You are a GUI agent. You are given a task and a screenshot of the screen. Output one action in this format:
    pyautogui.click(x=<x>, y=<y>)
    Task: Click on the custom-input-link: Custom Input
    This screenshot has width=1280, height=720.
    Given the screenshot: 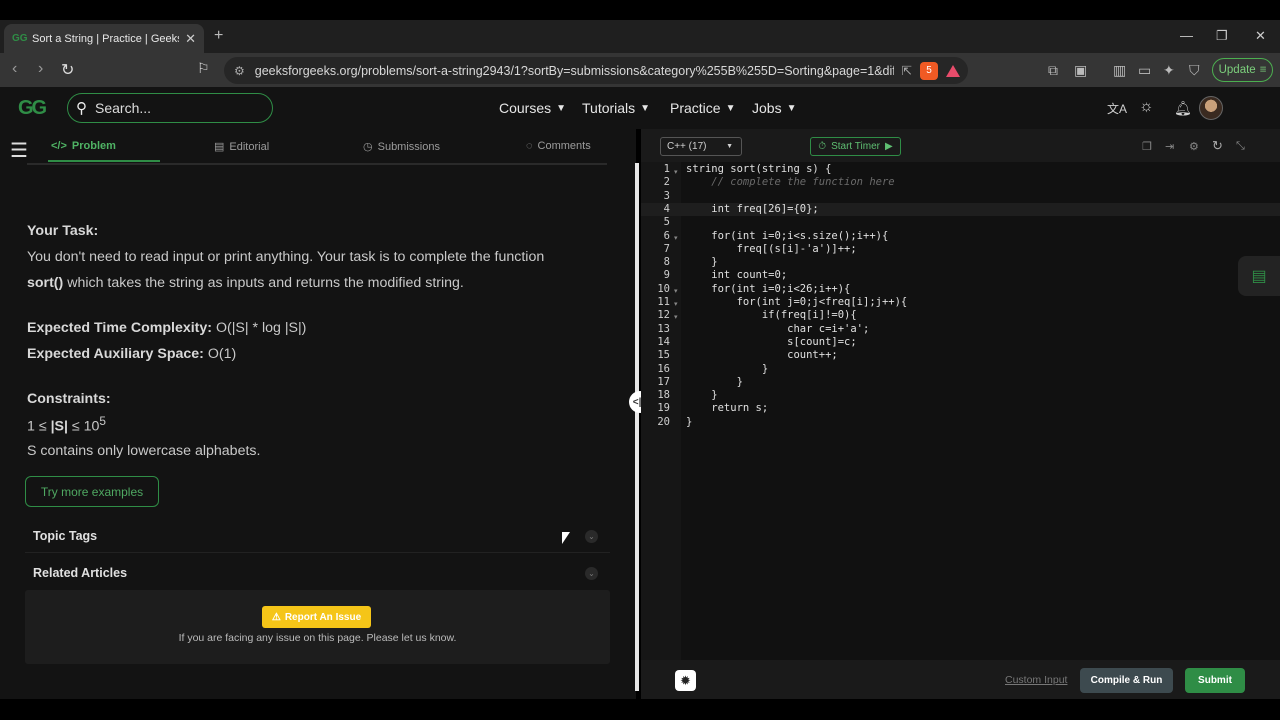 What is the action you would take?
    pyautogui.click(x=1036, y=680)
    